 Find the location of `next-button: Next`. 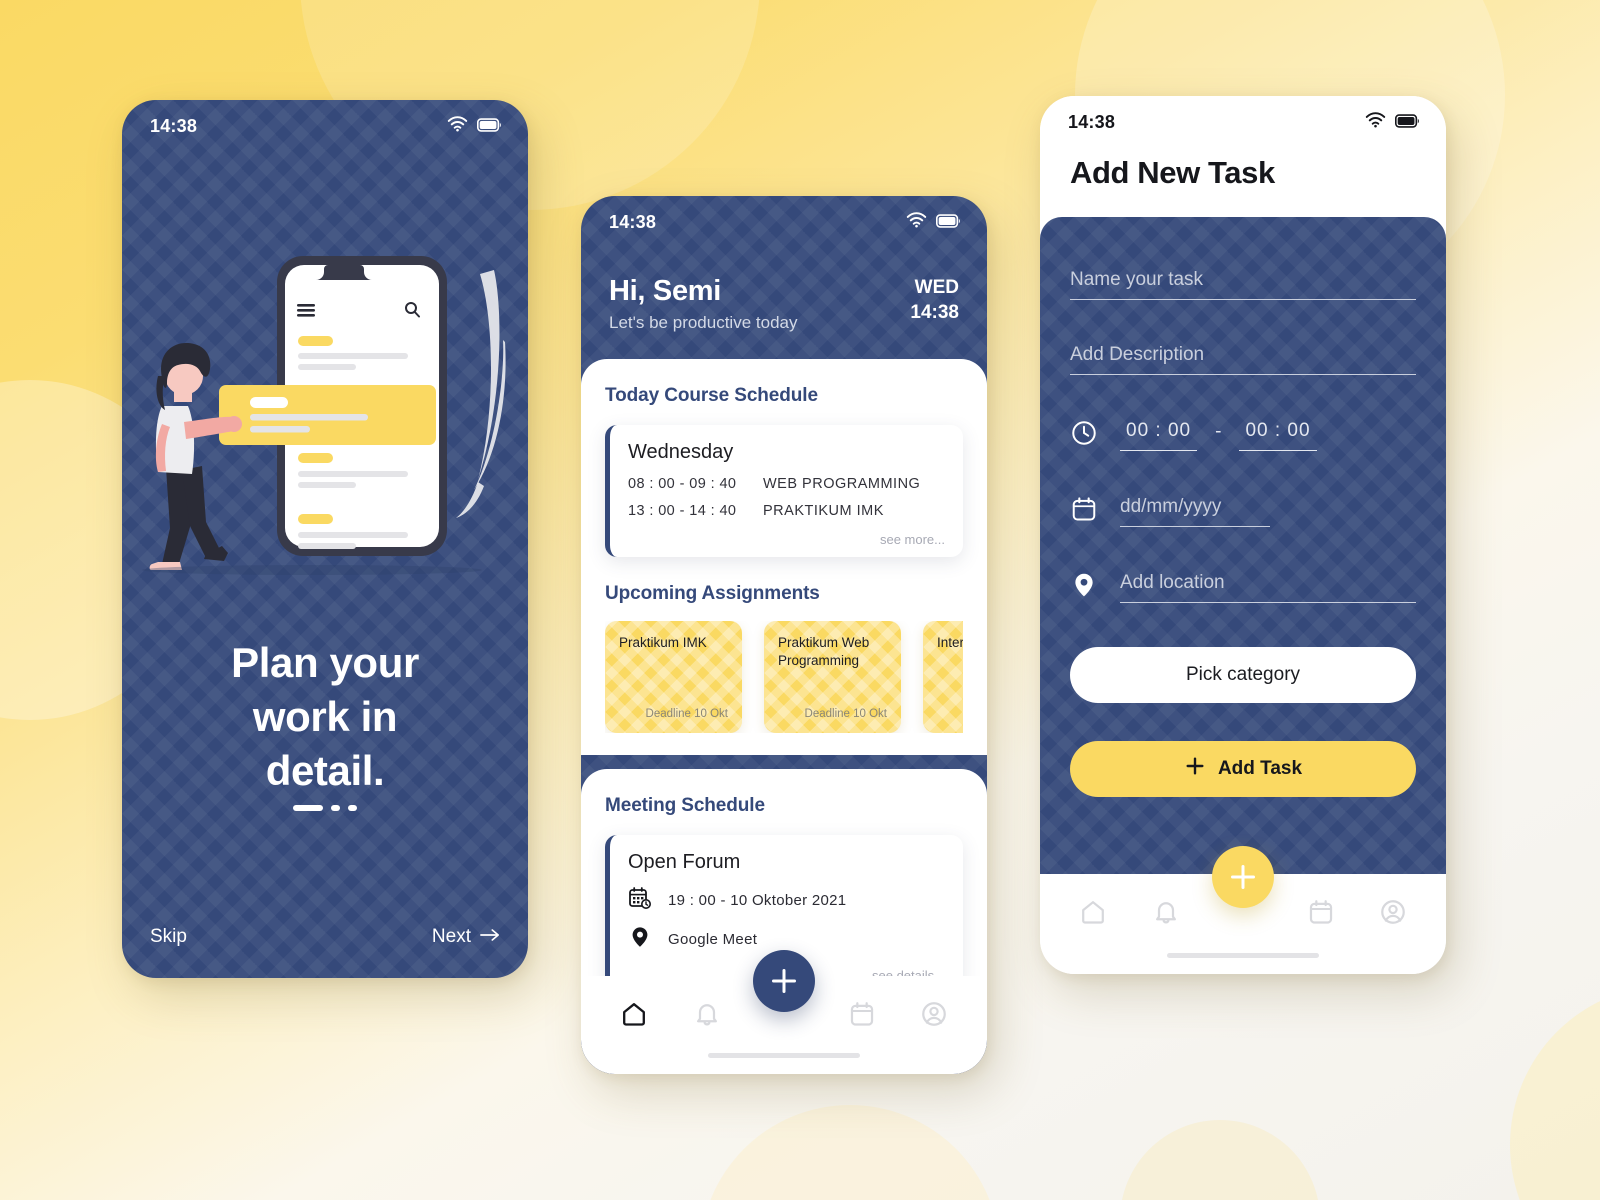

next-button: Next is located at coordinates (466, 937).